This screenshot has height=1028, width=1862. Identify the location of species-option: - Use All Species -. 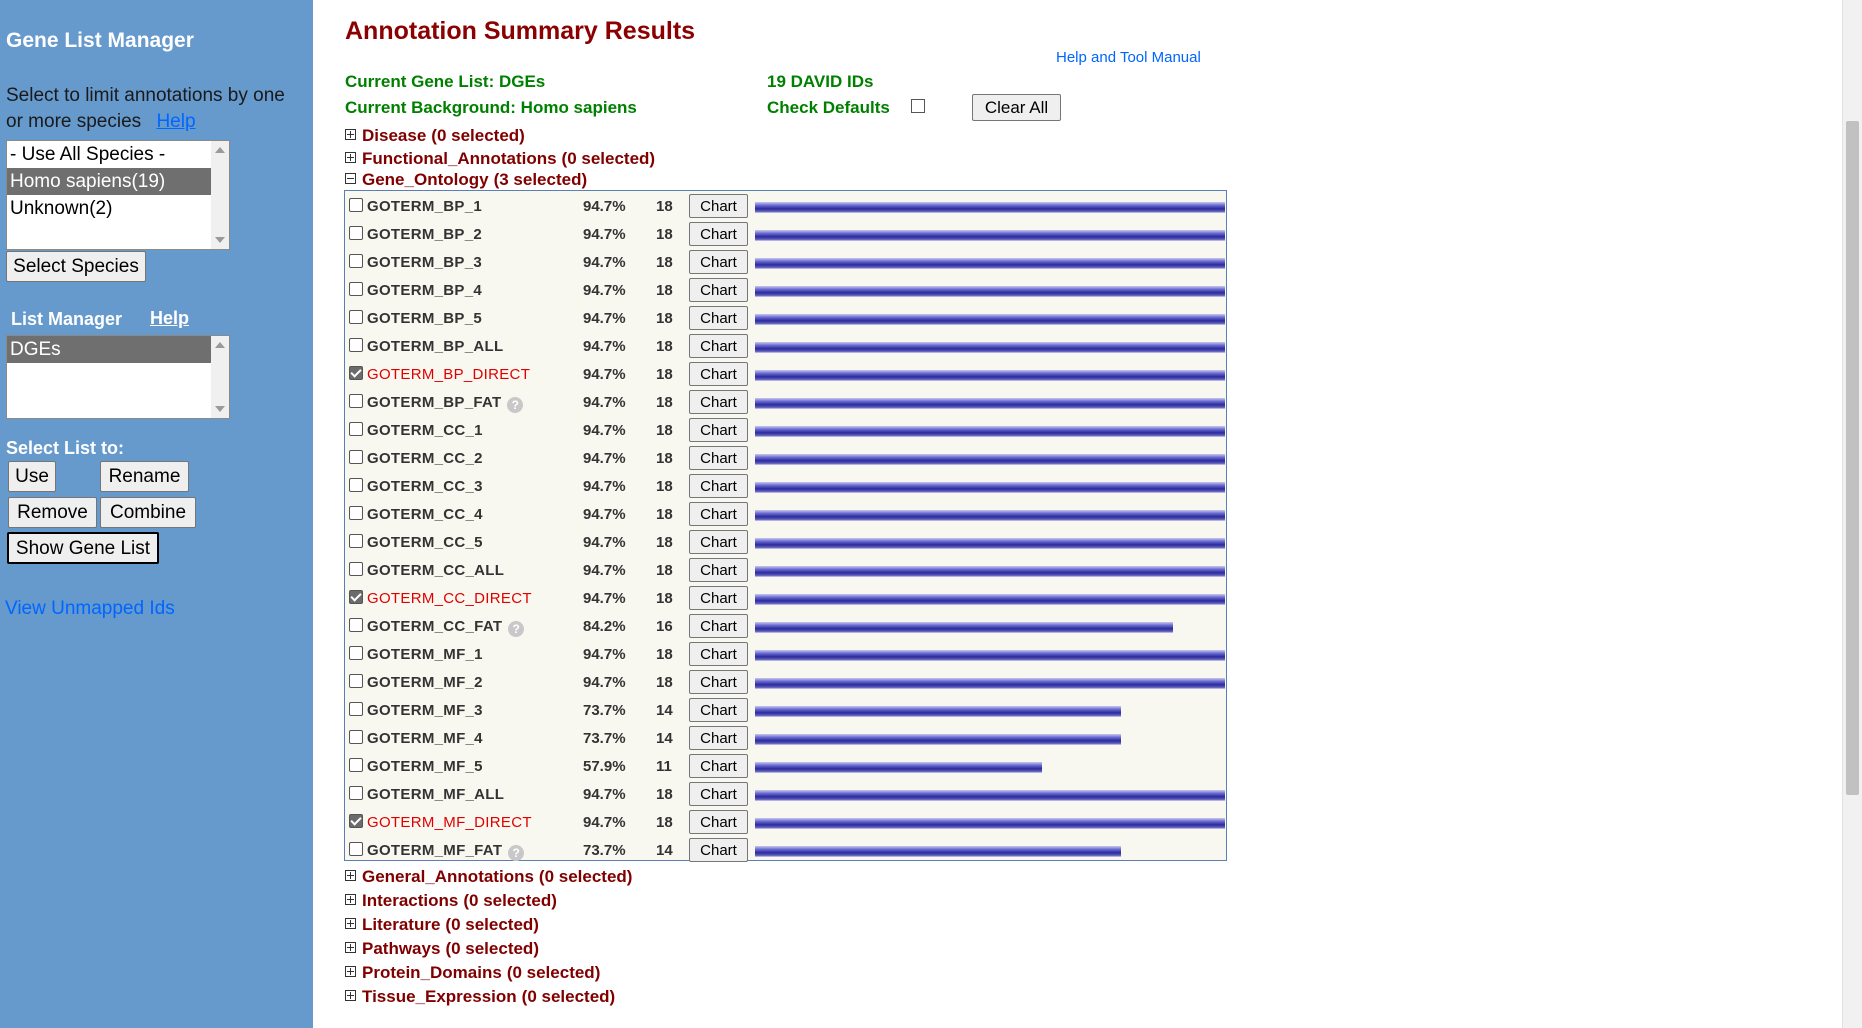
(109, 154).